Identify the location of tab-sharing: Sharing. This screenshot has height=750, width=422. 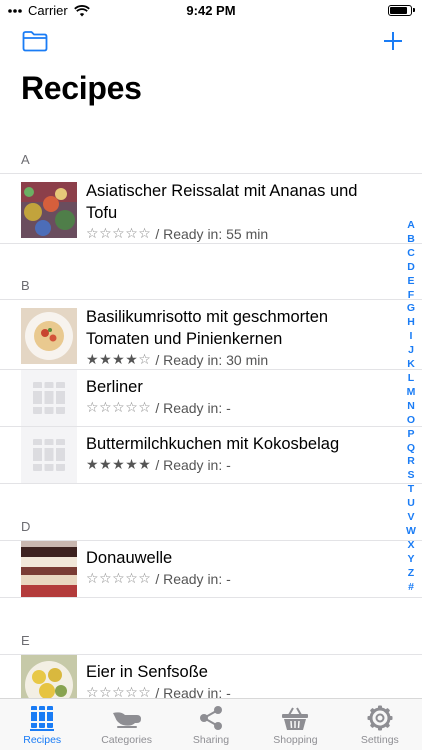
(211, 724).